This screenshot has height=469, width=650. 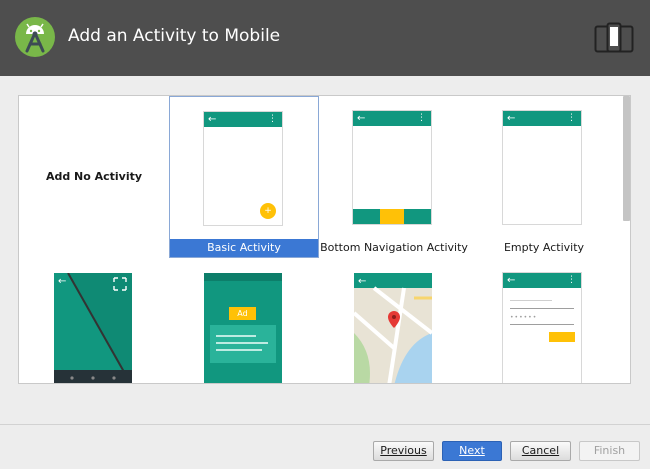 I want to click on google-maps-activity-preview: ←, so click(x=393, y=328).